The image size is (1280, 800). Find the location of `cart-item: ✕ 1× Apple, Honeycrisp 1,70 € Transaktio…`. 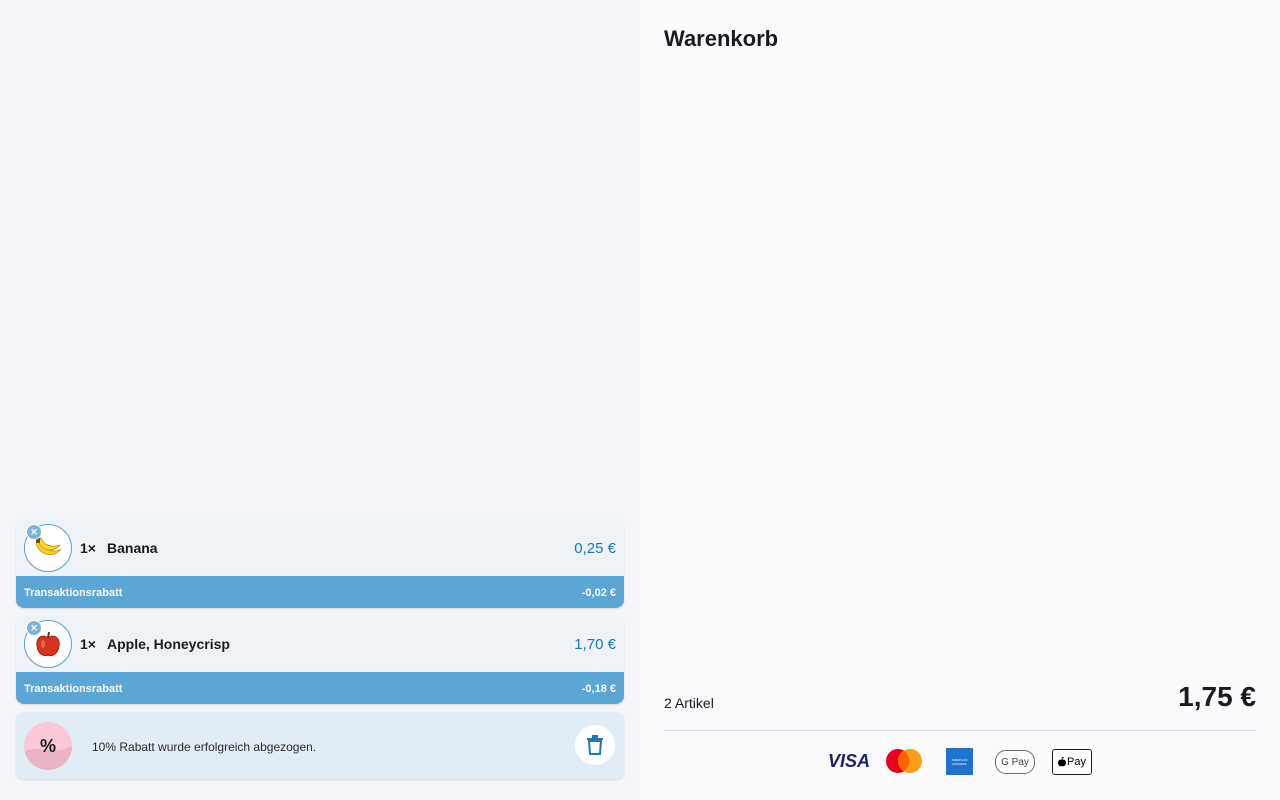

cart-item: ✕ 1× Apple, Honeycrisp 1,70 € Transaktio… is located at coordinates (320, 660).